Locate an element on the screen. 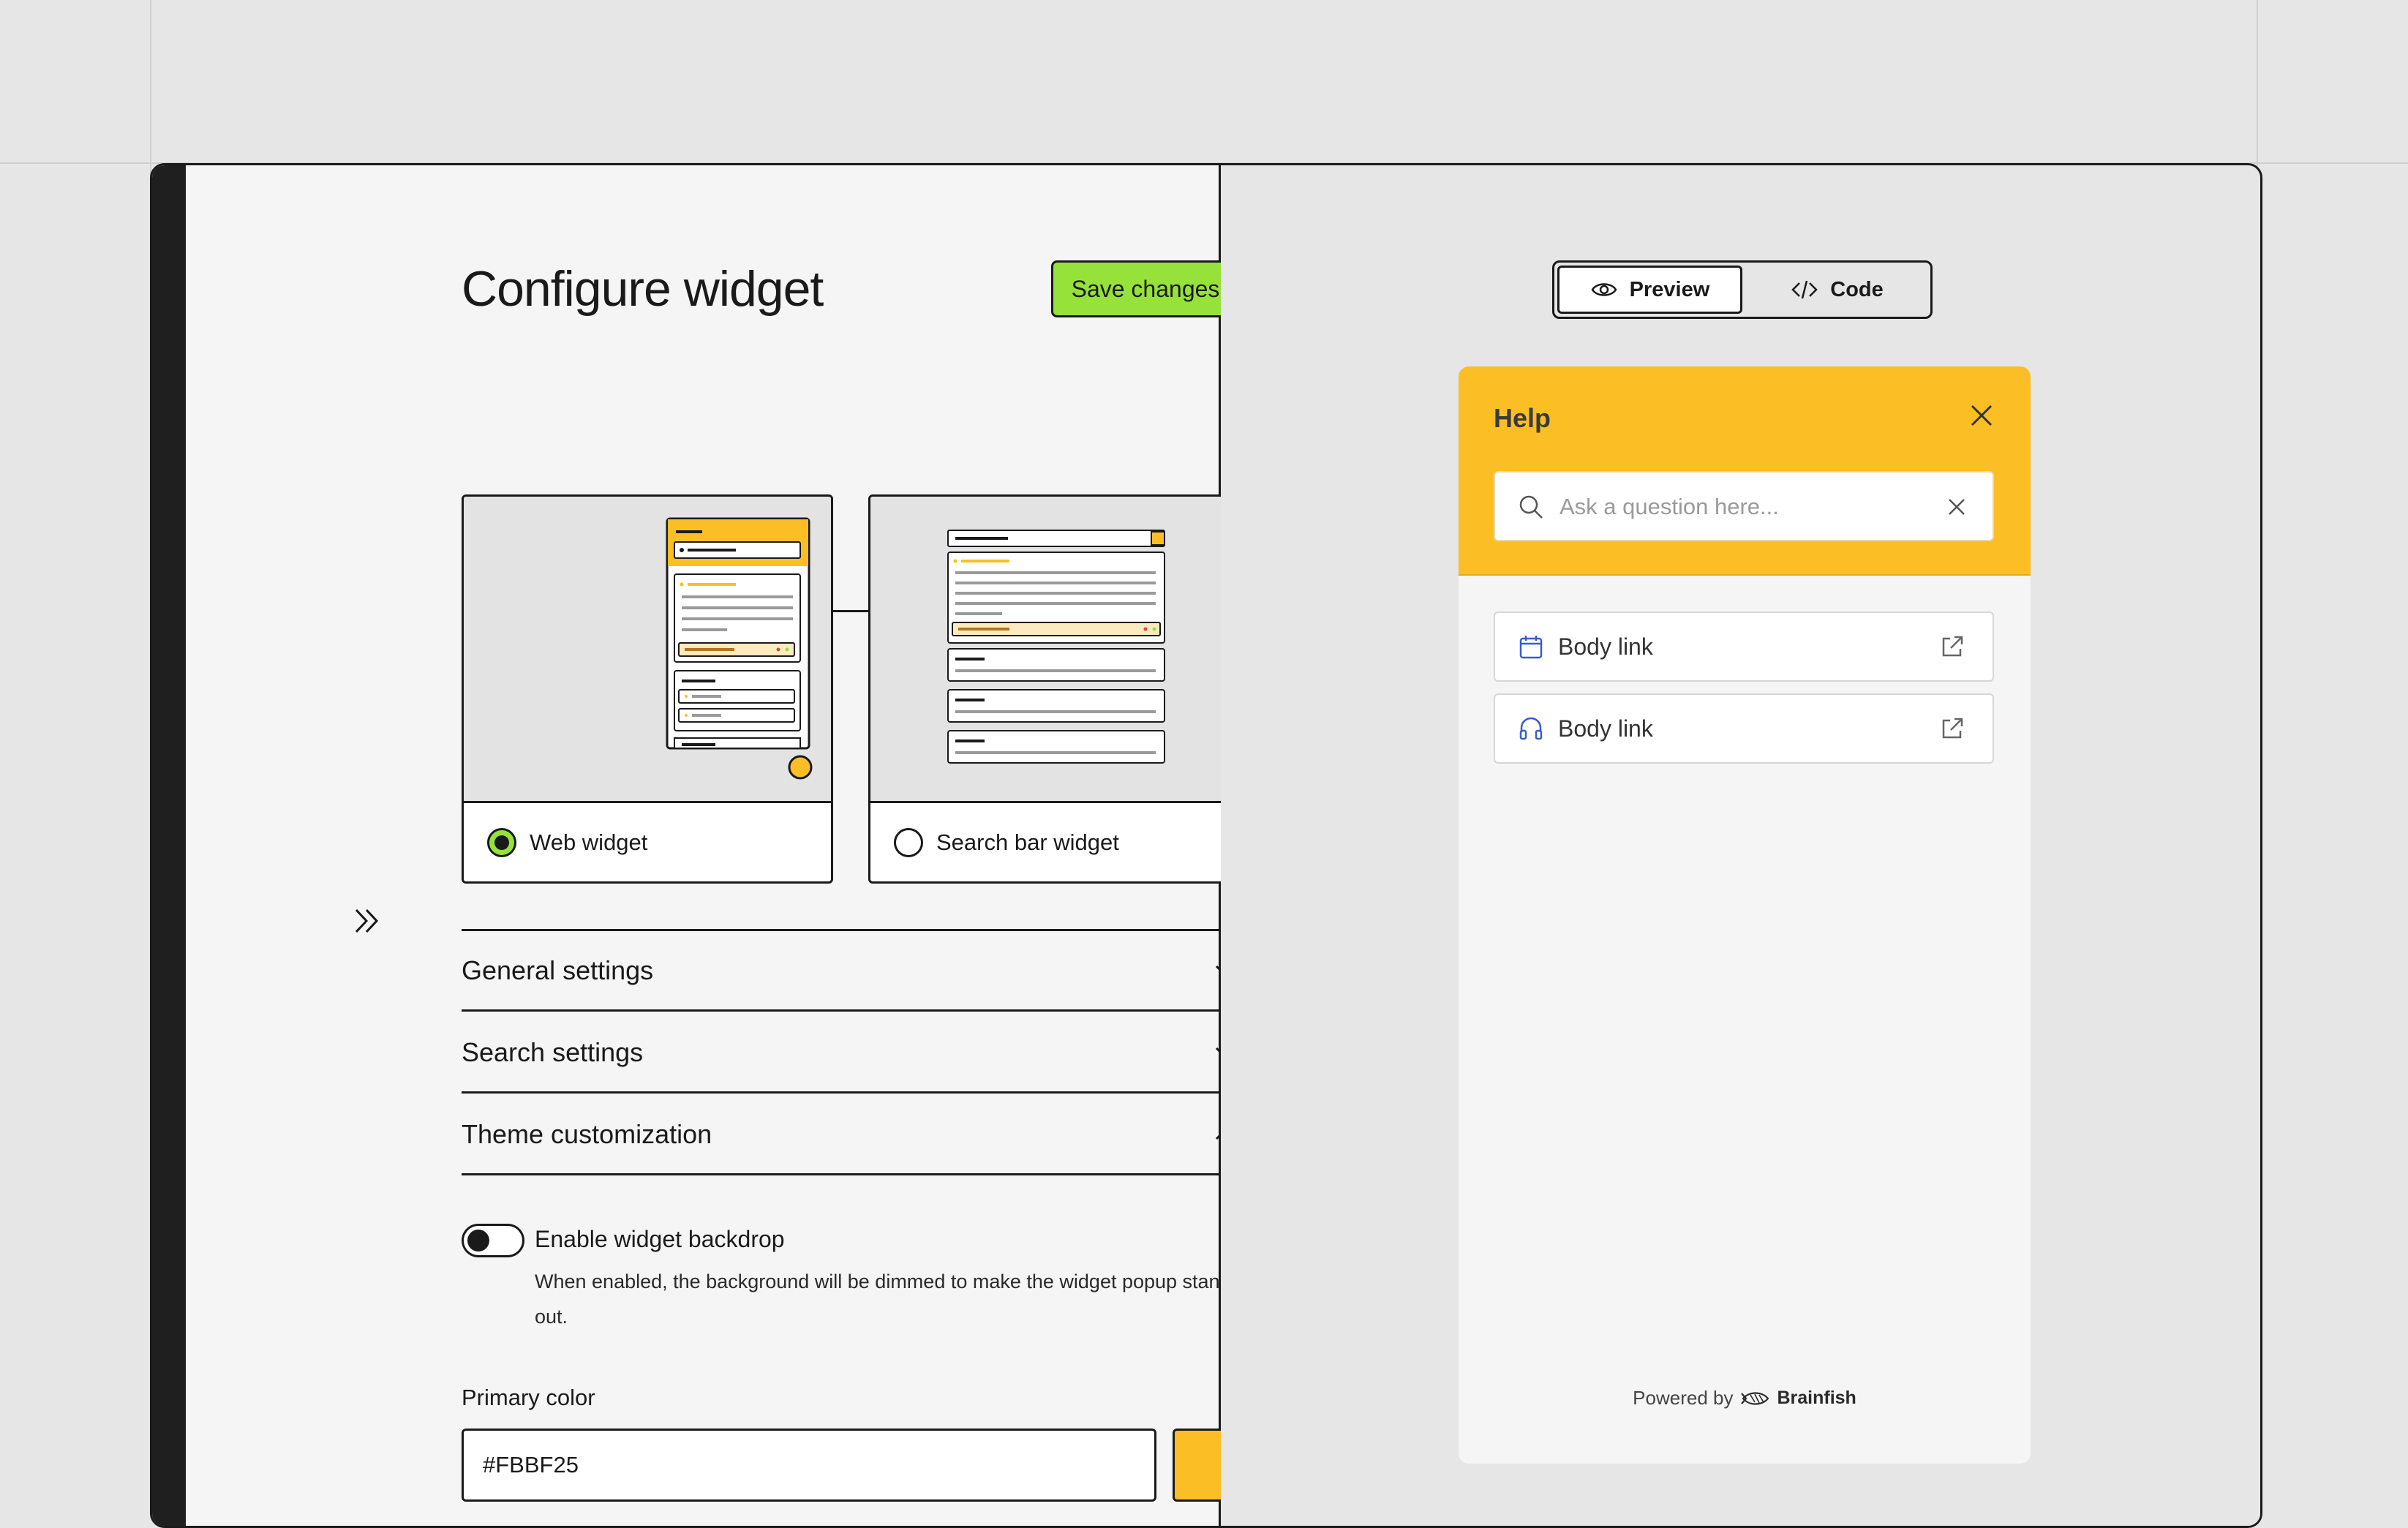 This screenshot has width=2408, height=1528. brand-name: Brainfish is located at coordinates (1816, 1398).